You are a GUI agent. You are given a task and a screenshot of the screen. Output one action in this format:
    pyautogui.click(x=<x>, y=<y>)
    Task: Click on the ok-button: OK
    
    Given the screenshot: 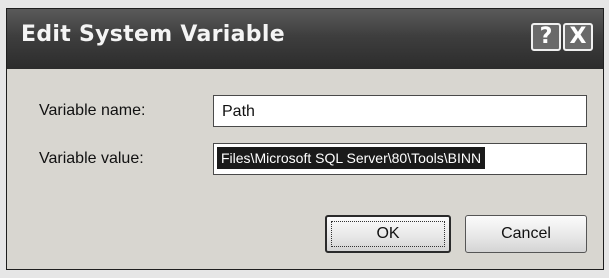 What is the action you would take?
    pyautogui.click(x=388, y=234)
    